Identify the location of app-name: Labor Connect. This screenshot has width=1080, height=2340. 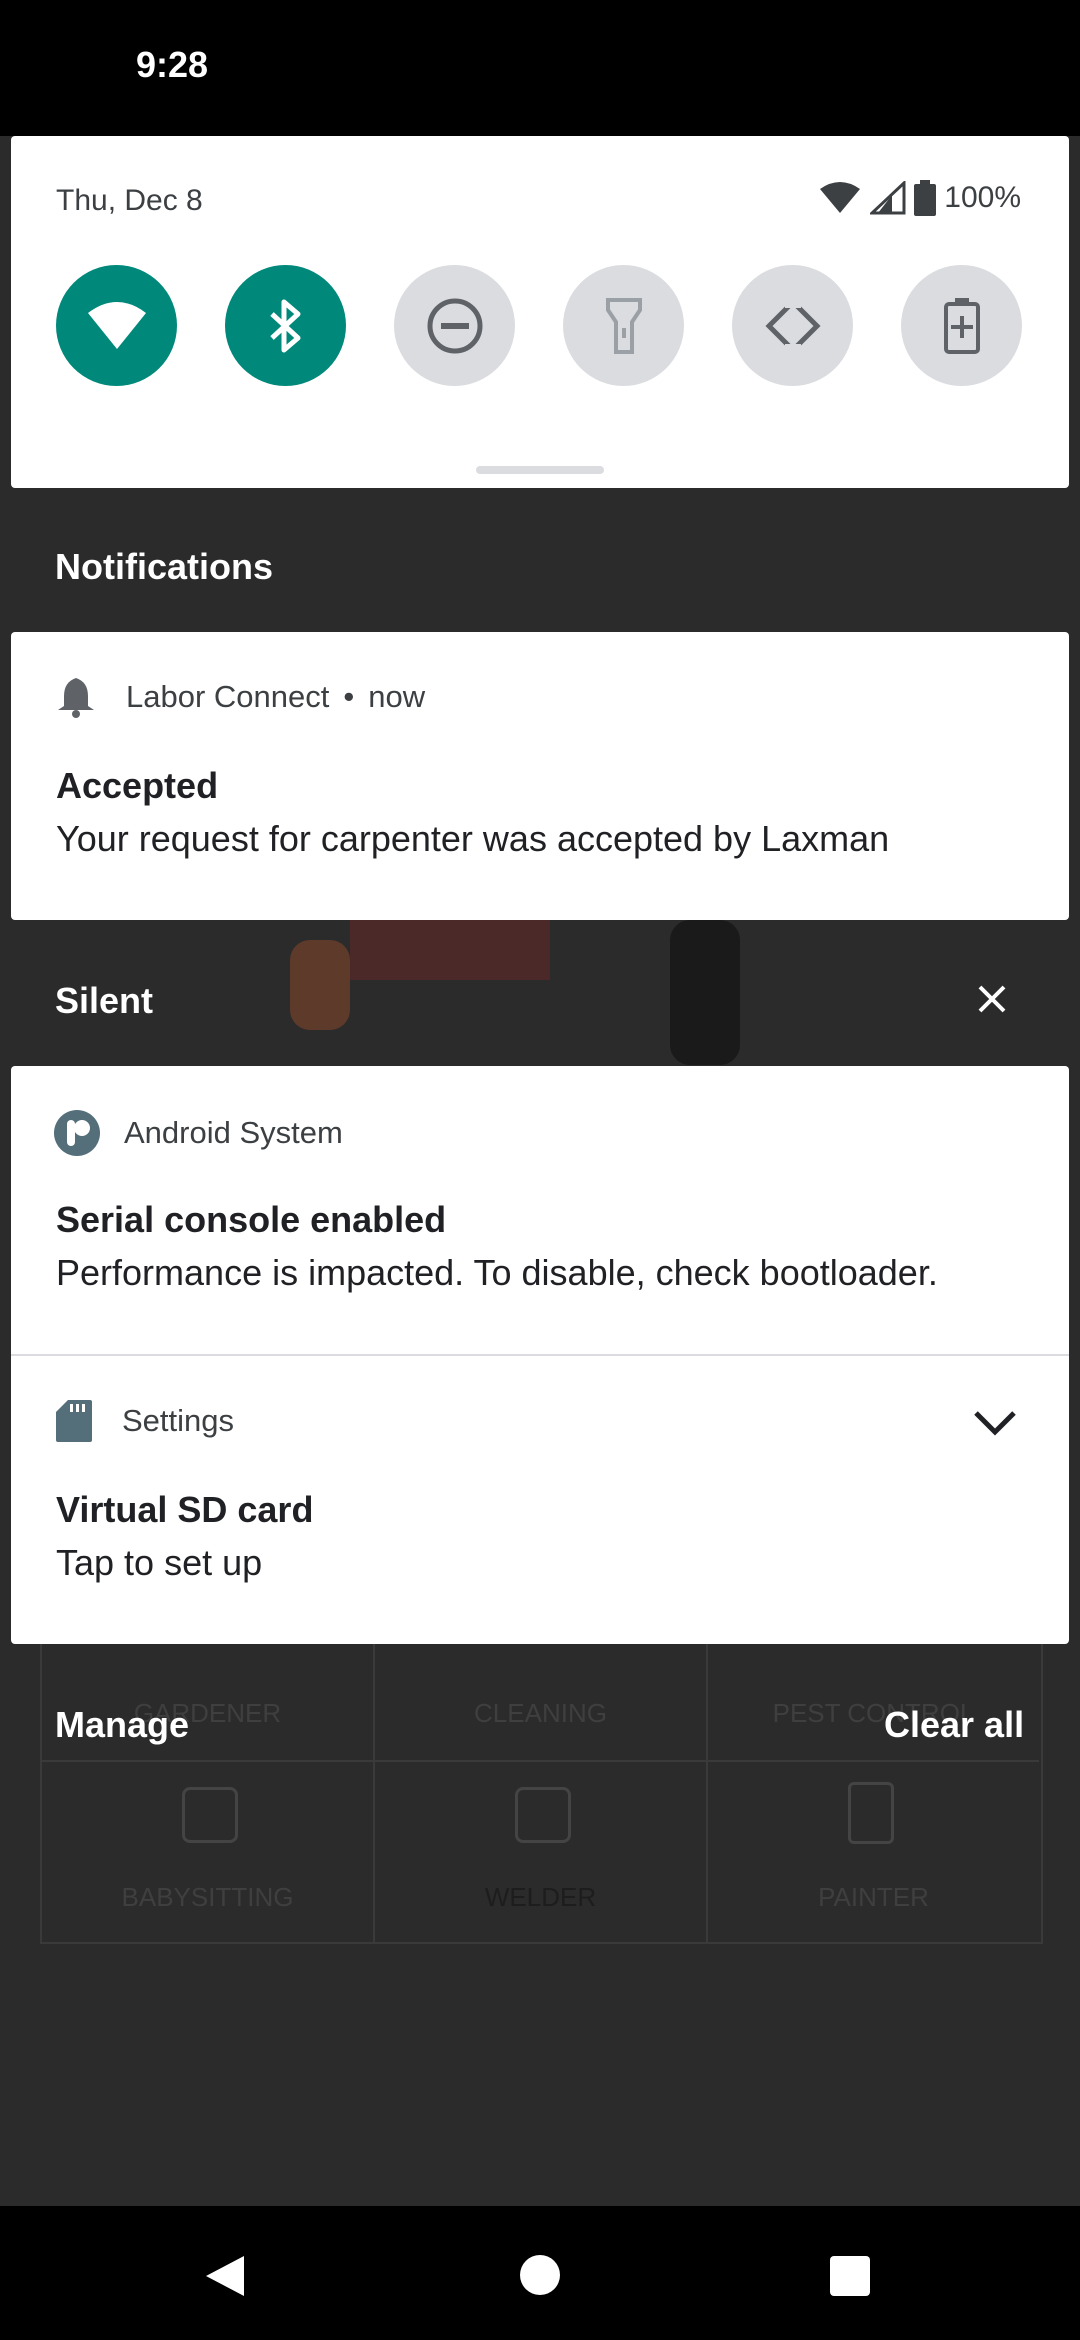
(228, 696).